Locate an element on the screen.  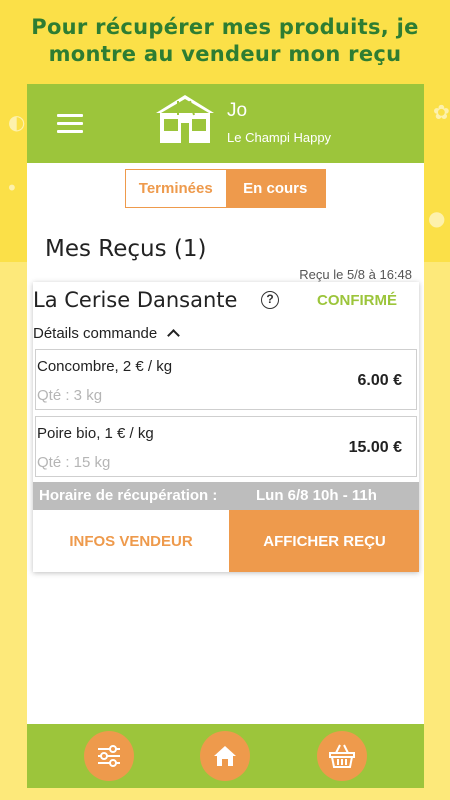
show-receipt-button: AFFICHER REÇU is located at coordinates (324, 541).